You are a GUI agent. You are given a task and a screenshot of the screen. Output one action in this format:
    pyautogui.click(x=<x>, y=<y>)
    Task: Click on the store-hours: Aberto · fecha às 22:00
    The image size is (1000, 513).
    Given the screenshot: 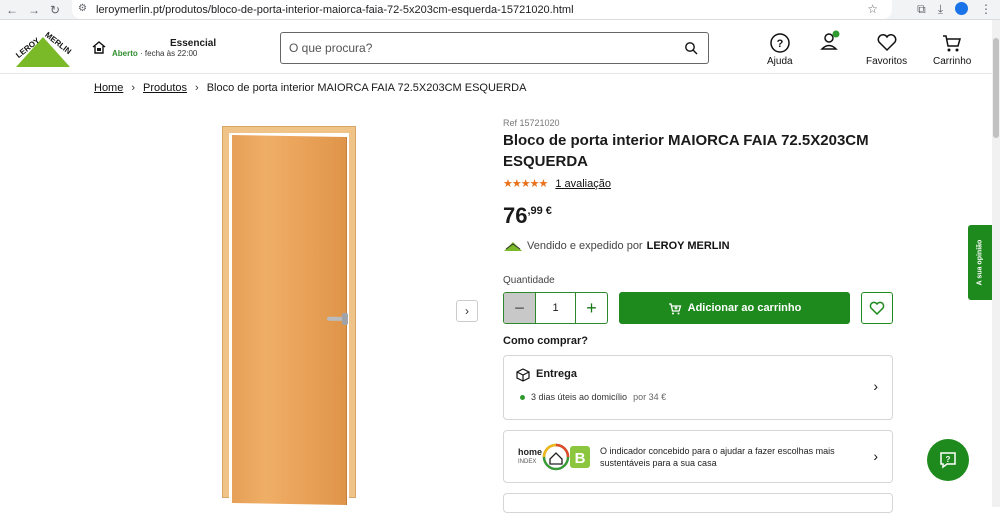 What is the action you would take?
    pyautogui.click(x=154, y=53)
    